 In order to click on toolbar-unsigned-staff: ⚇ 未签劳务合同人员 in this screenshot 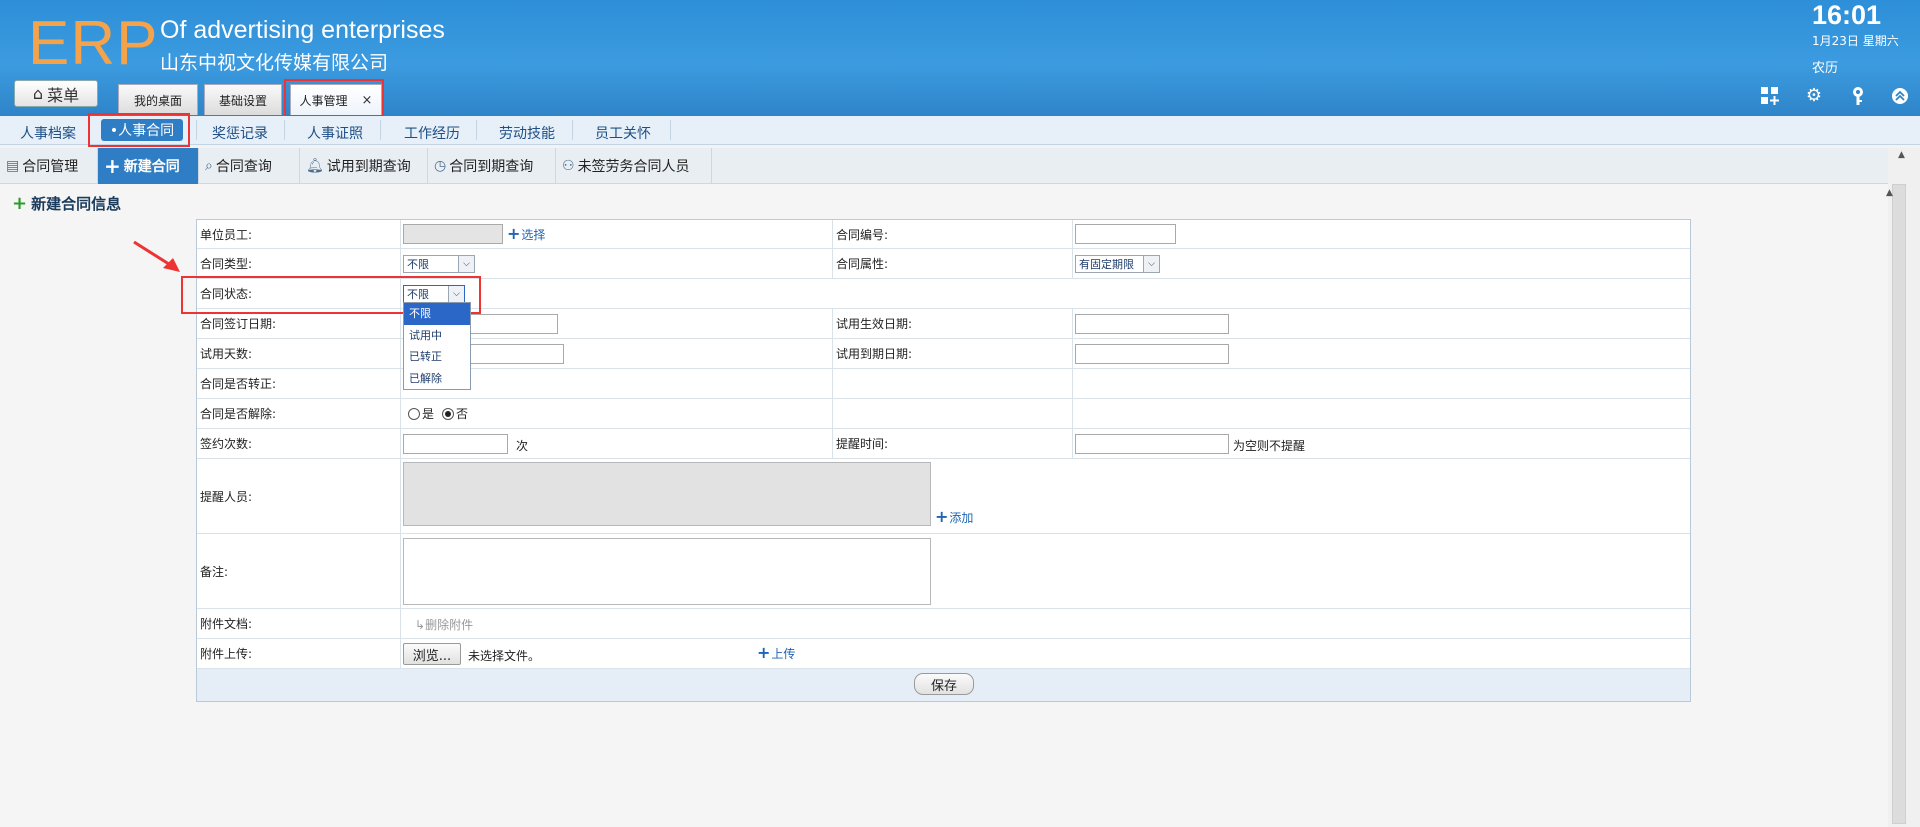, I will do `click(634, 166)`.